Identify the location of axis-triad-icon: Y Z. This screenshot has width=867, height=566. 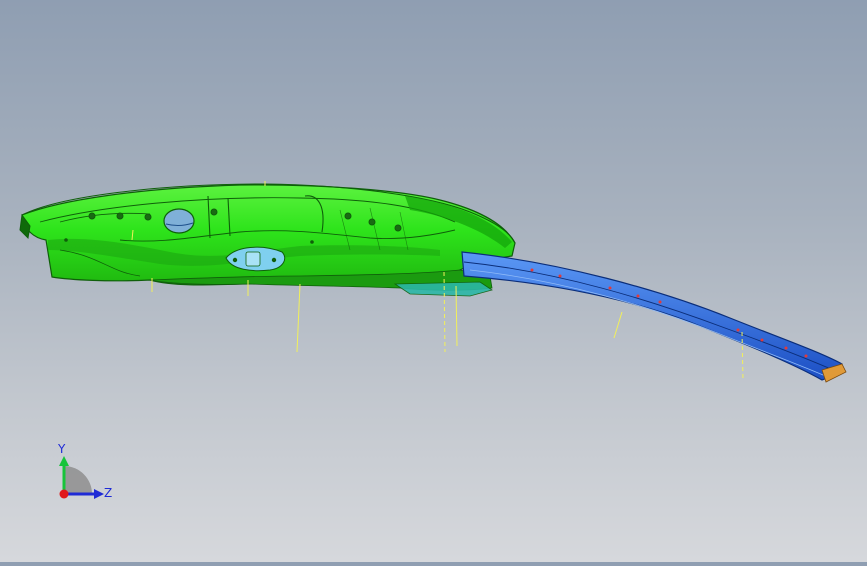
(84, 471).